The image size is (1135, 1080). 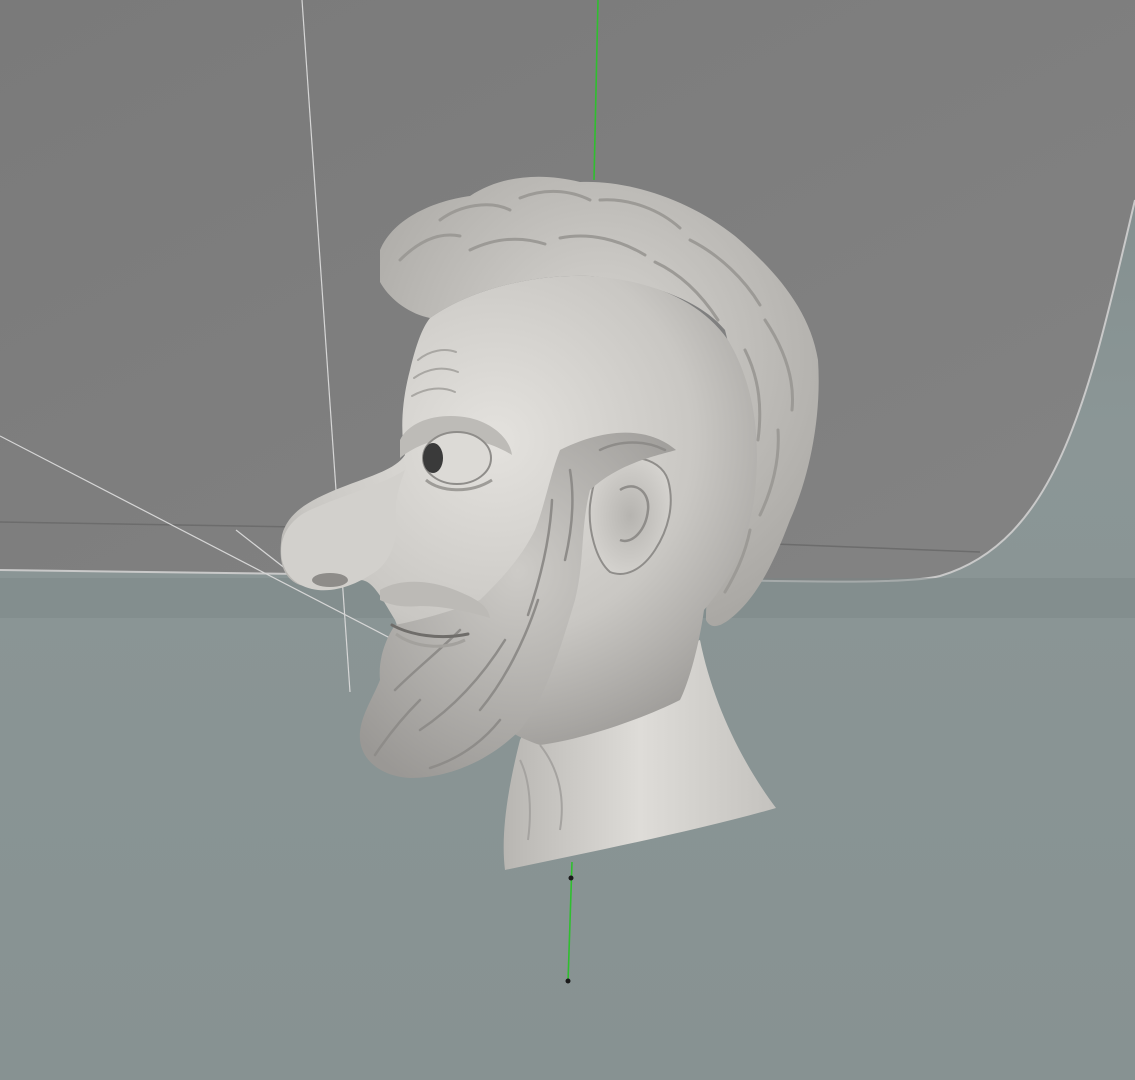 What do you see at coordinates (568, 981) in the screenshot?
I see `axis-pivot-bottom` at bounding box center [568, 981].